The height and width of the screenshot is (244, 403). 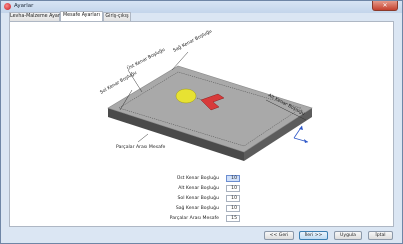 I want to click on left-margin-input: 10, so click(x=233, y=198).